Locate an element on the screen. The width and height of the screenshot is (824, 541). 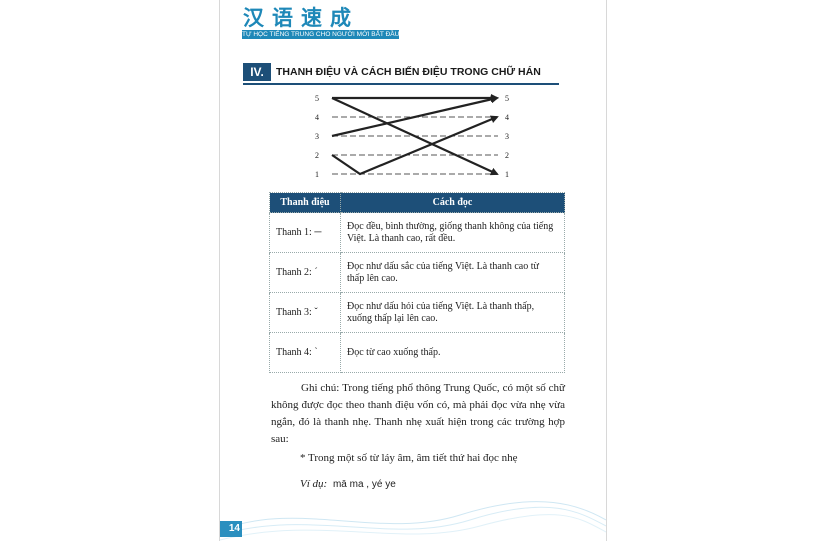
table-row: Thanh 4: ˋ Đọc từ cao xuống thấp. is located at coordinates (417, 352).